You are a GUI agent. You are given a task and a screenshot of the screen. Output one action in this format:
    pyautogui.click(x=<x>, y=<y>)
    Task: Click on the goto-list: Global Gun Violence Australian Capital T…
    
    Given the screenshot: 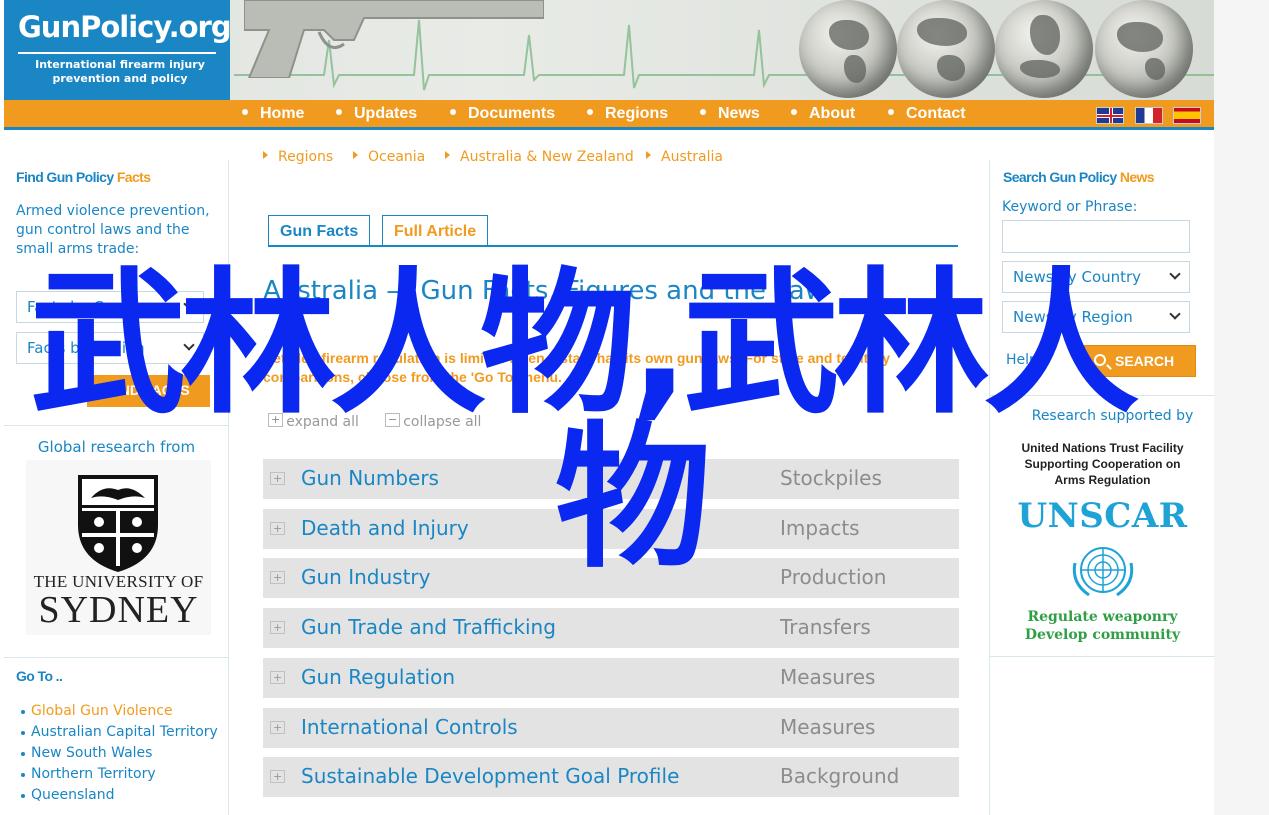 What is the action you would take?
    pyautogui.click(x=120, y=754)
    